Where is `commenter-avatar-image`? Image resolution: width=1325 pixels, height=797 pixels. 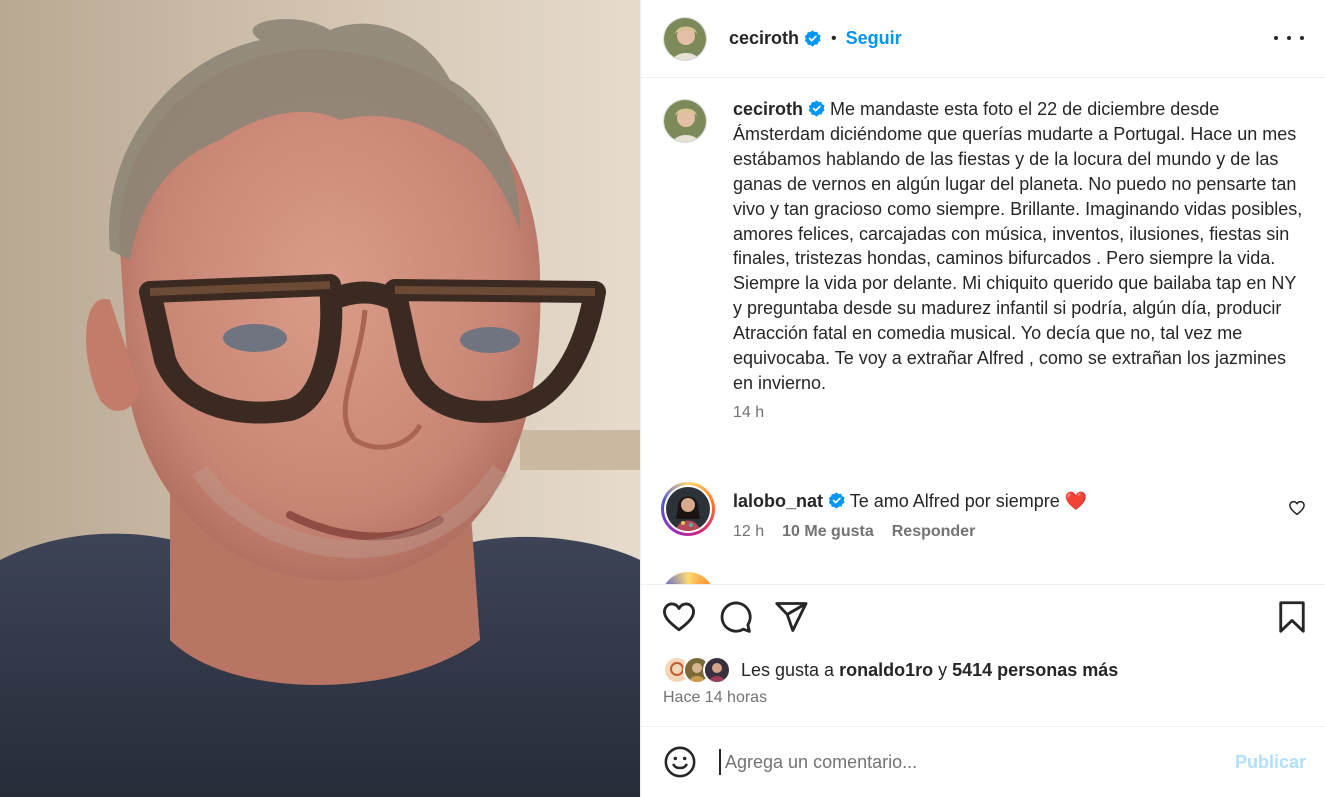
commenter-avatar-image is located at coordinates (688, 509).